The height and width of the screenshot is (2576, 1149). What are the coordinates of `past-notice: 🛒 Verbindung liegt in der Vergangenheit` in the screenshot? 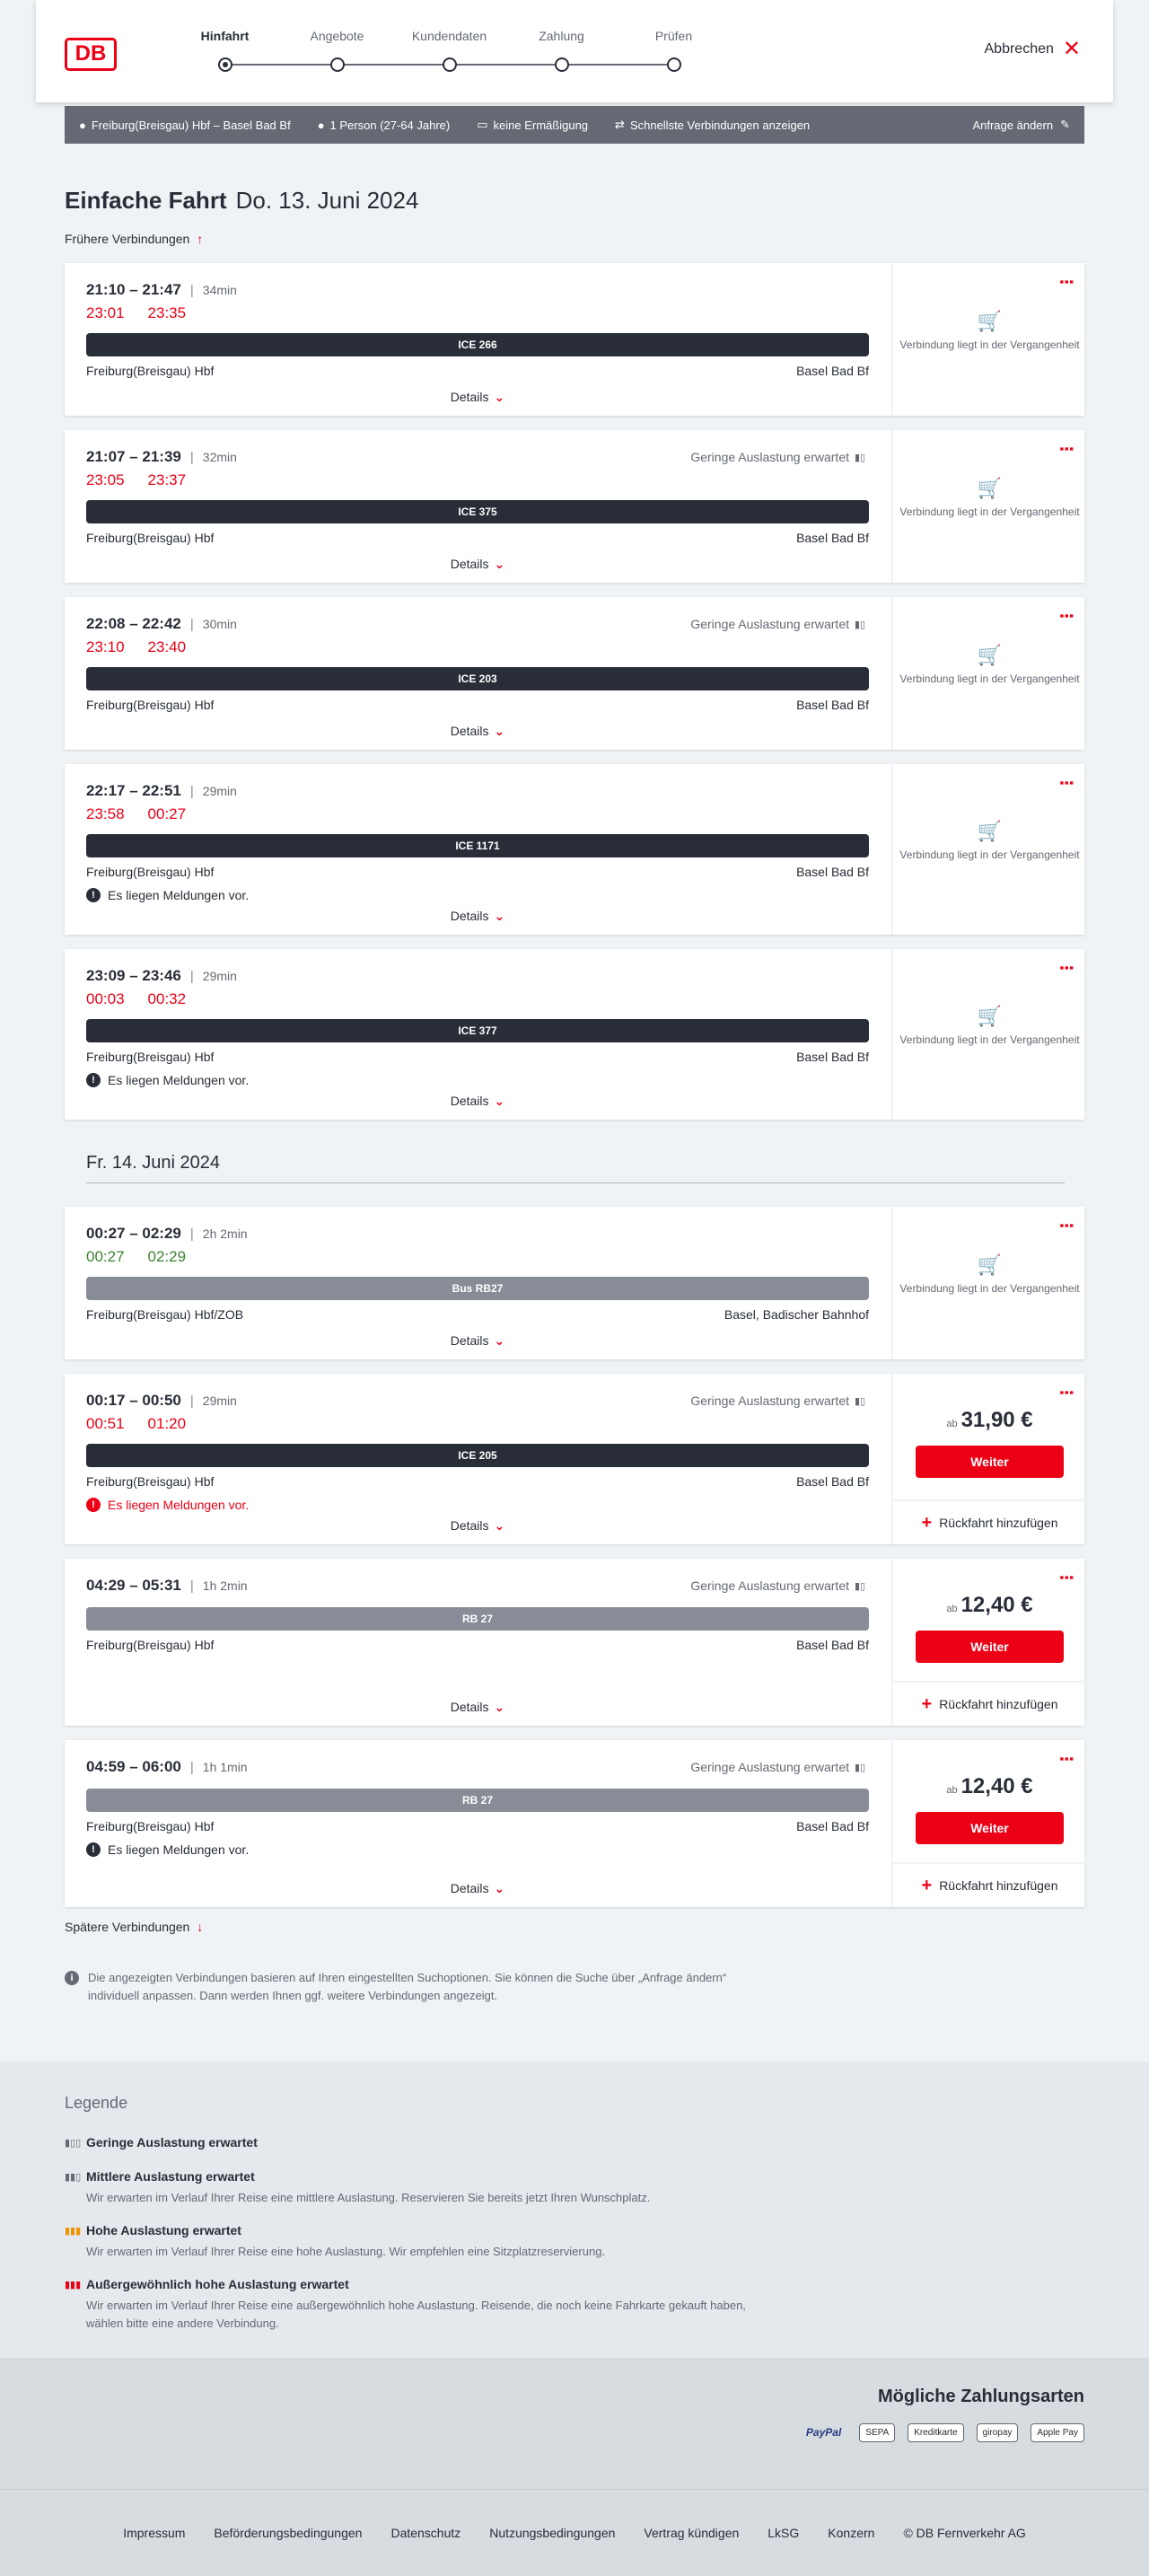 It's located at (989, 666).